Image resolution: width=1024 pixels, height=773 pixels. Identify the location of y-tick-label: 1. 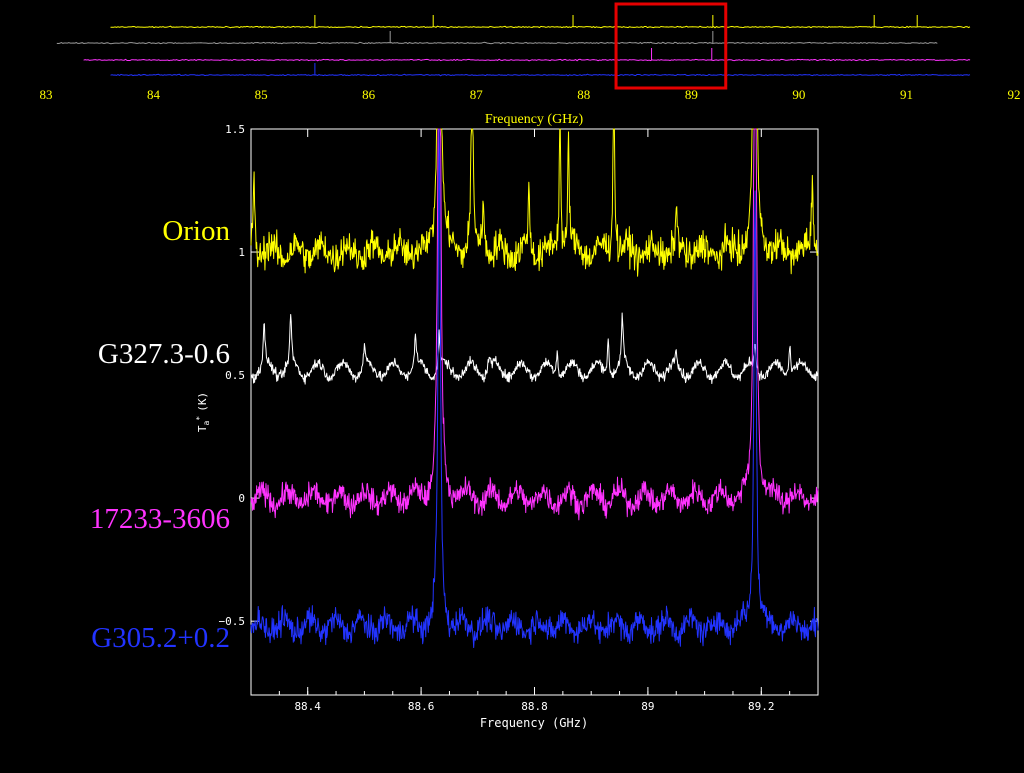
(241, 252).